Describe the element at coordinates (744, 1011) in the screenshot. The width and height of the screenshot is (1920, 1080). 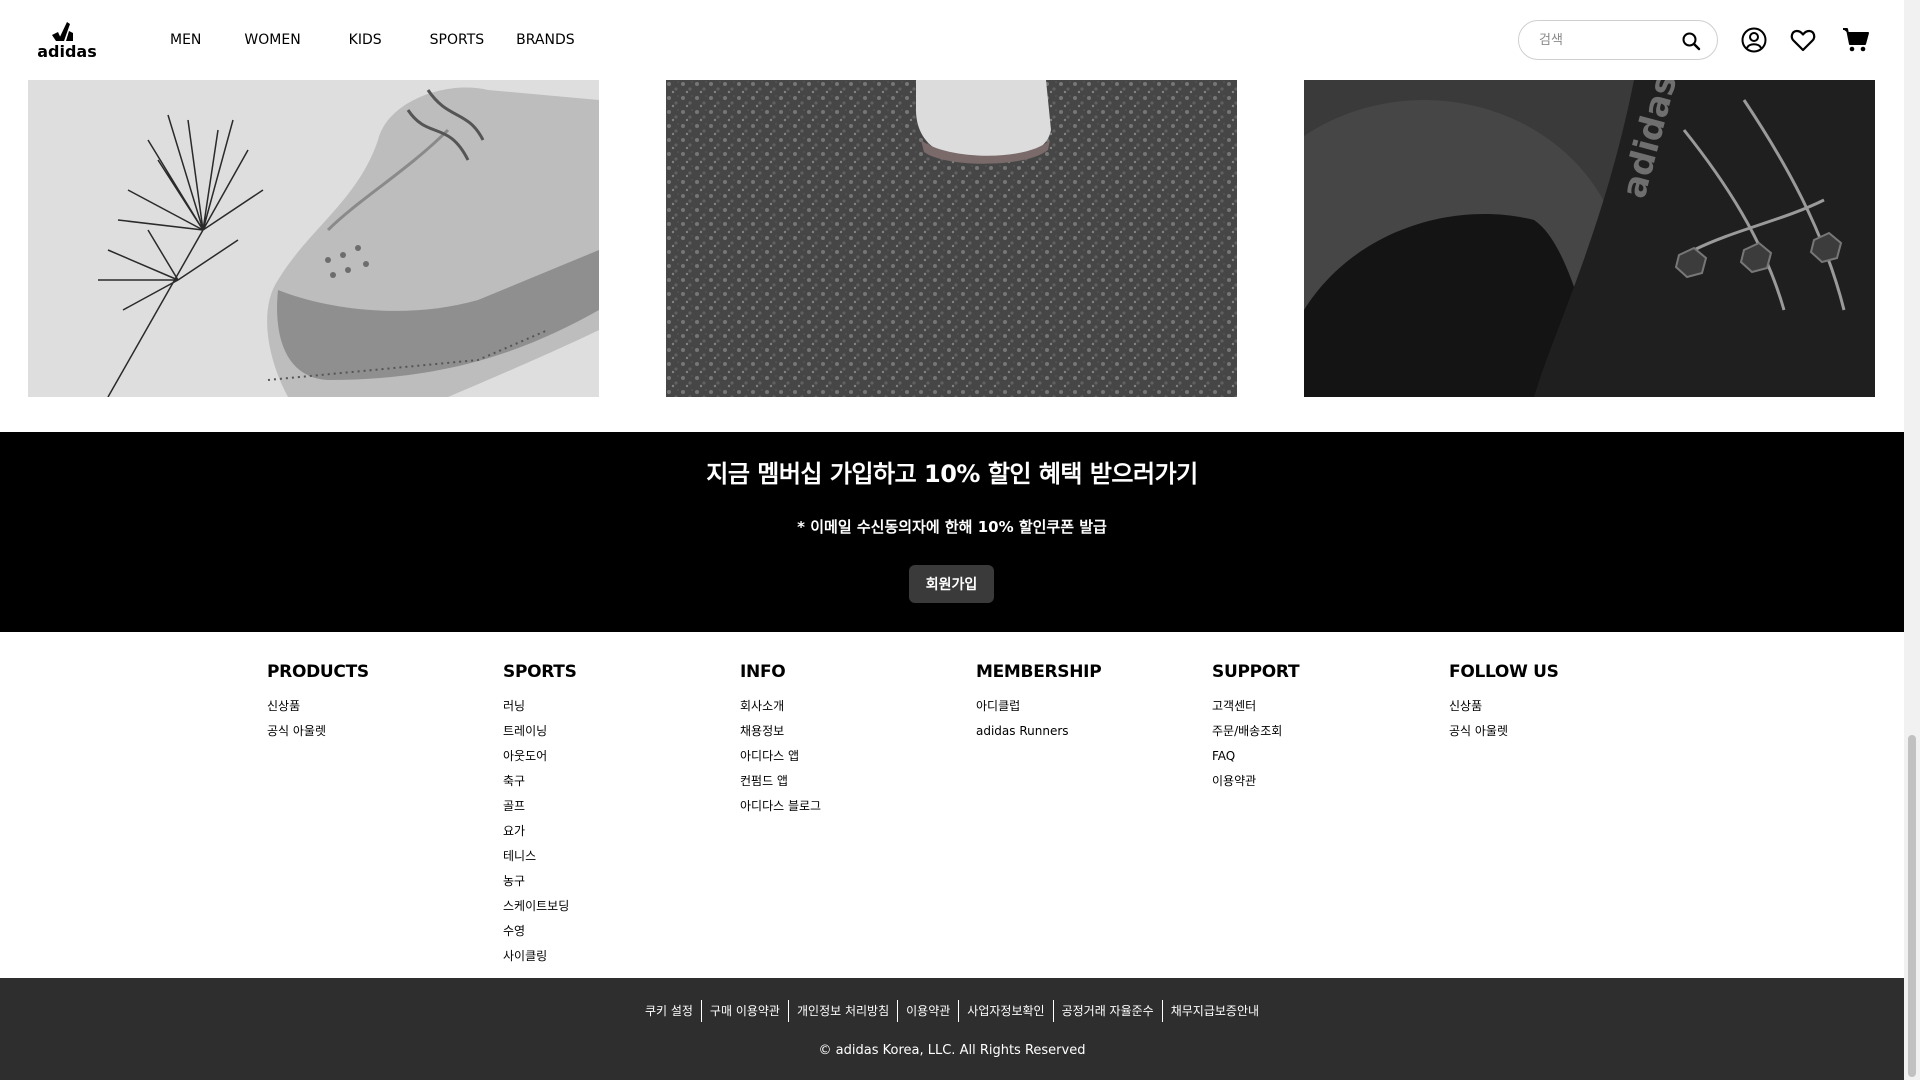
I see `purchase-terms-link: 구매 이용약관` at that location.